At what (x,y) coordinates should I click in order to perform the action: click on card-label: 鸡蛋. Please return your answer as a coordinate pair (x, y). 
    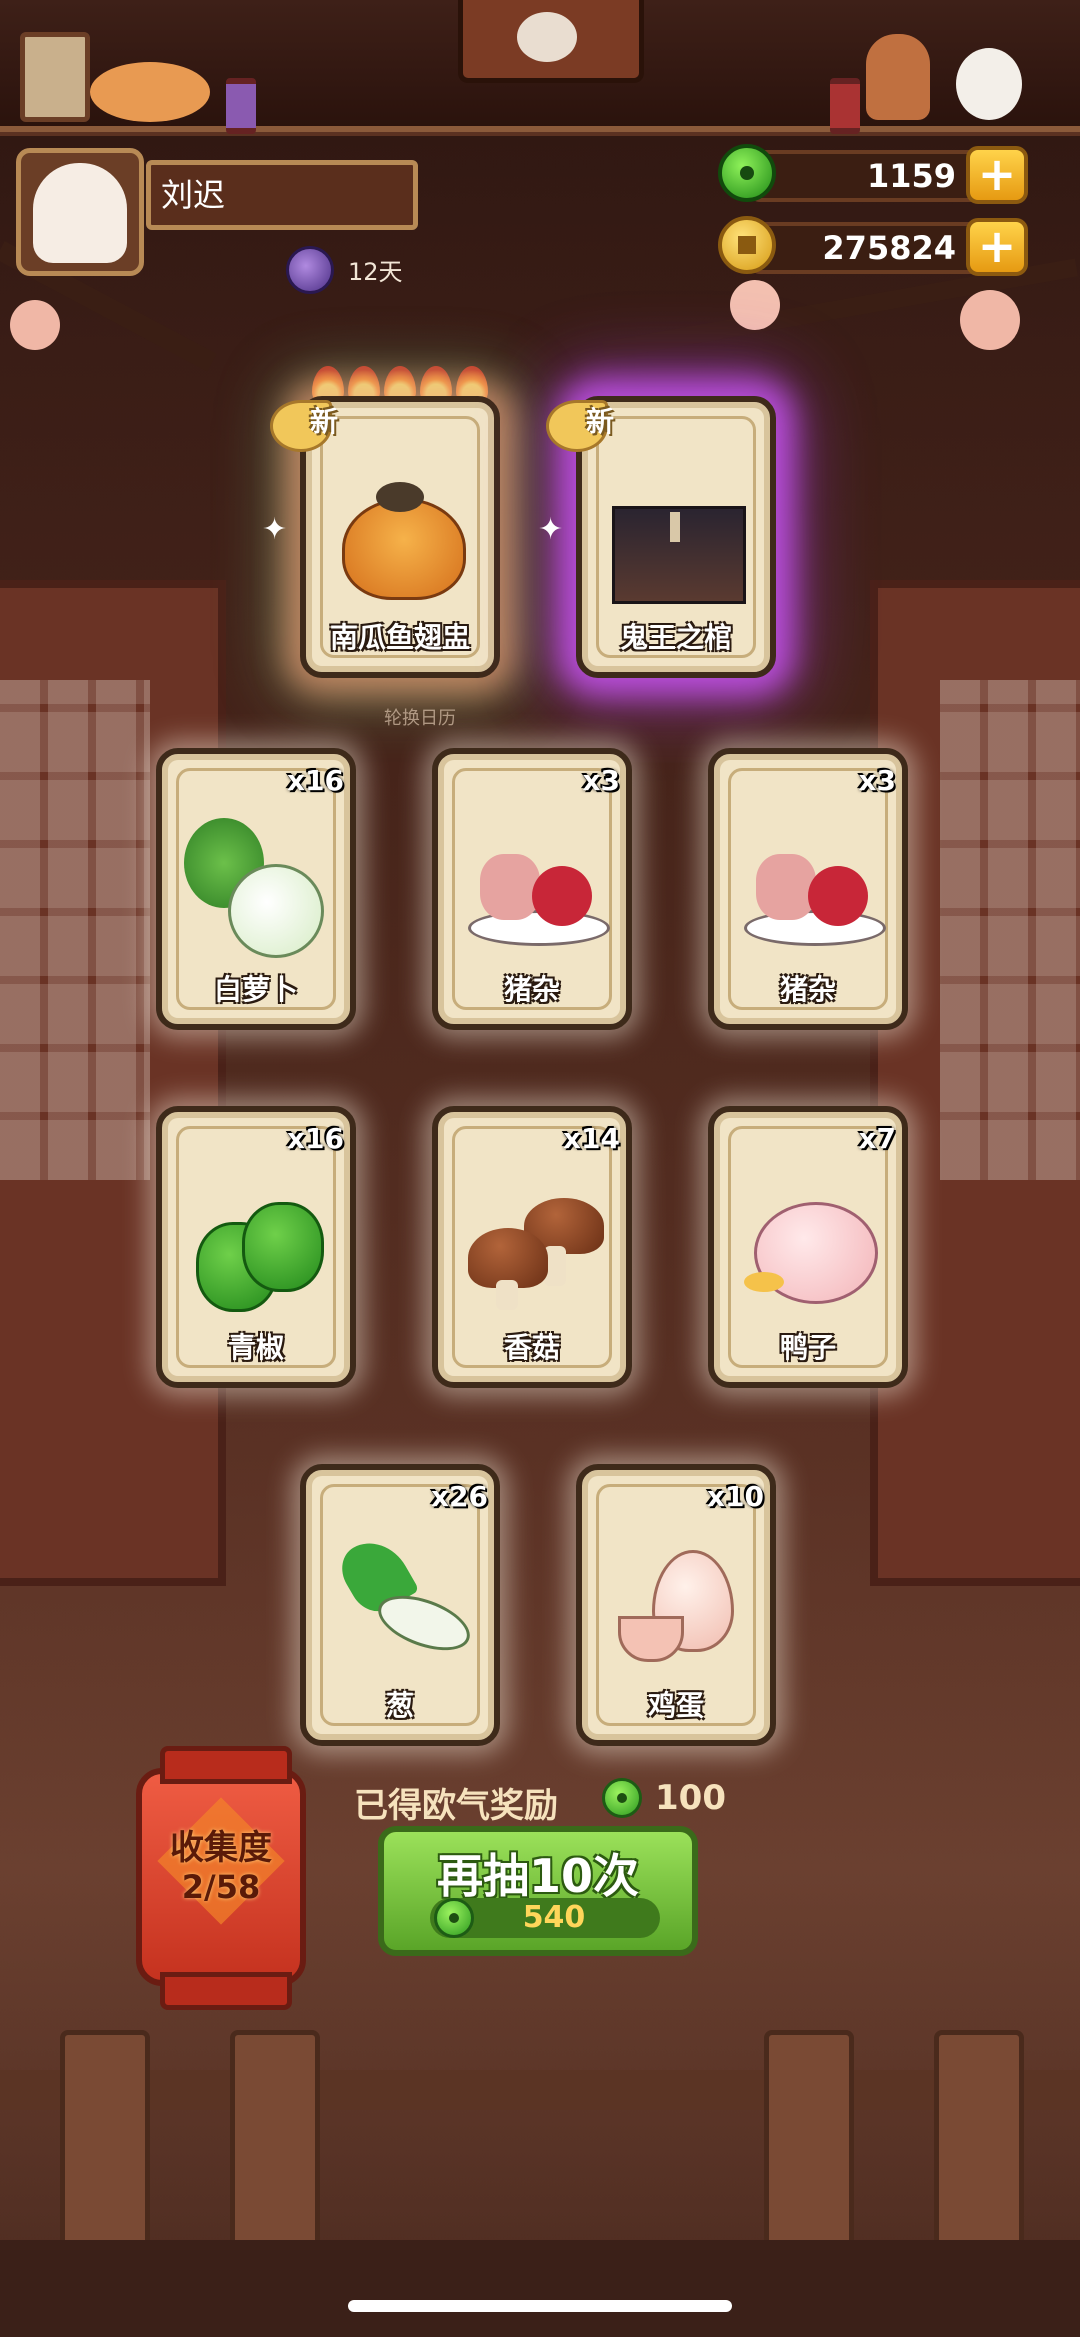
    Looking at the image, I should click on (675, 1705).